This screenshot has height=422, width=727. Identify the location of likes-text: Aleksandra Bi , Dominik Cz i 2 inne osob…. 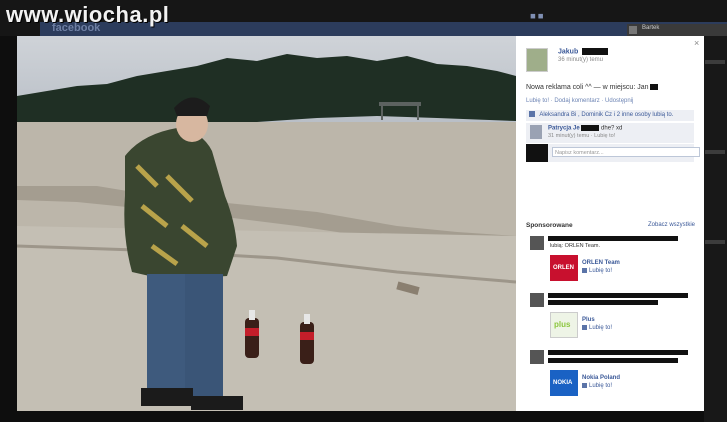
(606, 115).